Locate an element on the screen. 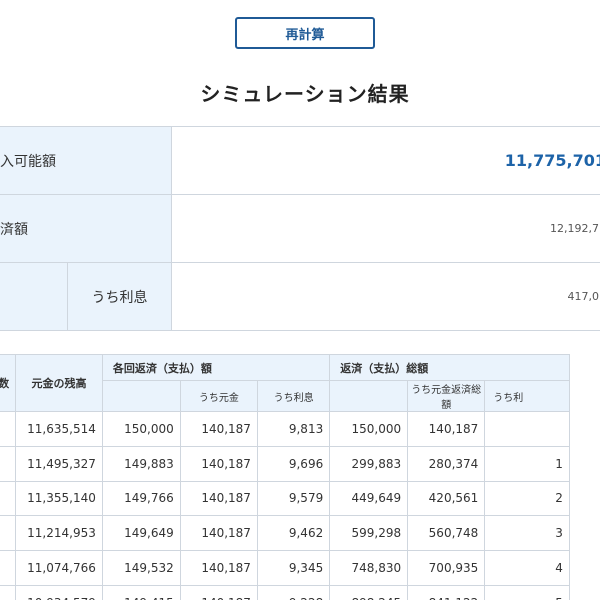 This screenshot has width=600, height=600. payment-cell: 149,649 is located at coordinates (141, 533).